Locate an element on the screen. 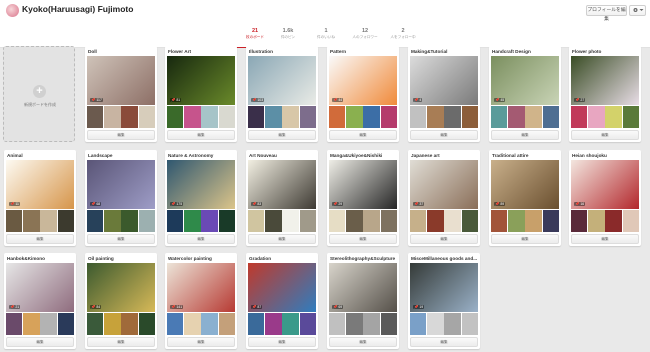 The height and width of the screenshot is (352, 650). board-cover-image: 📌 84 is located at coordinates (121, 287).